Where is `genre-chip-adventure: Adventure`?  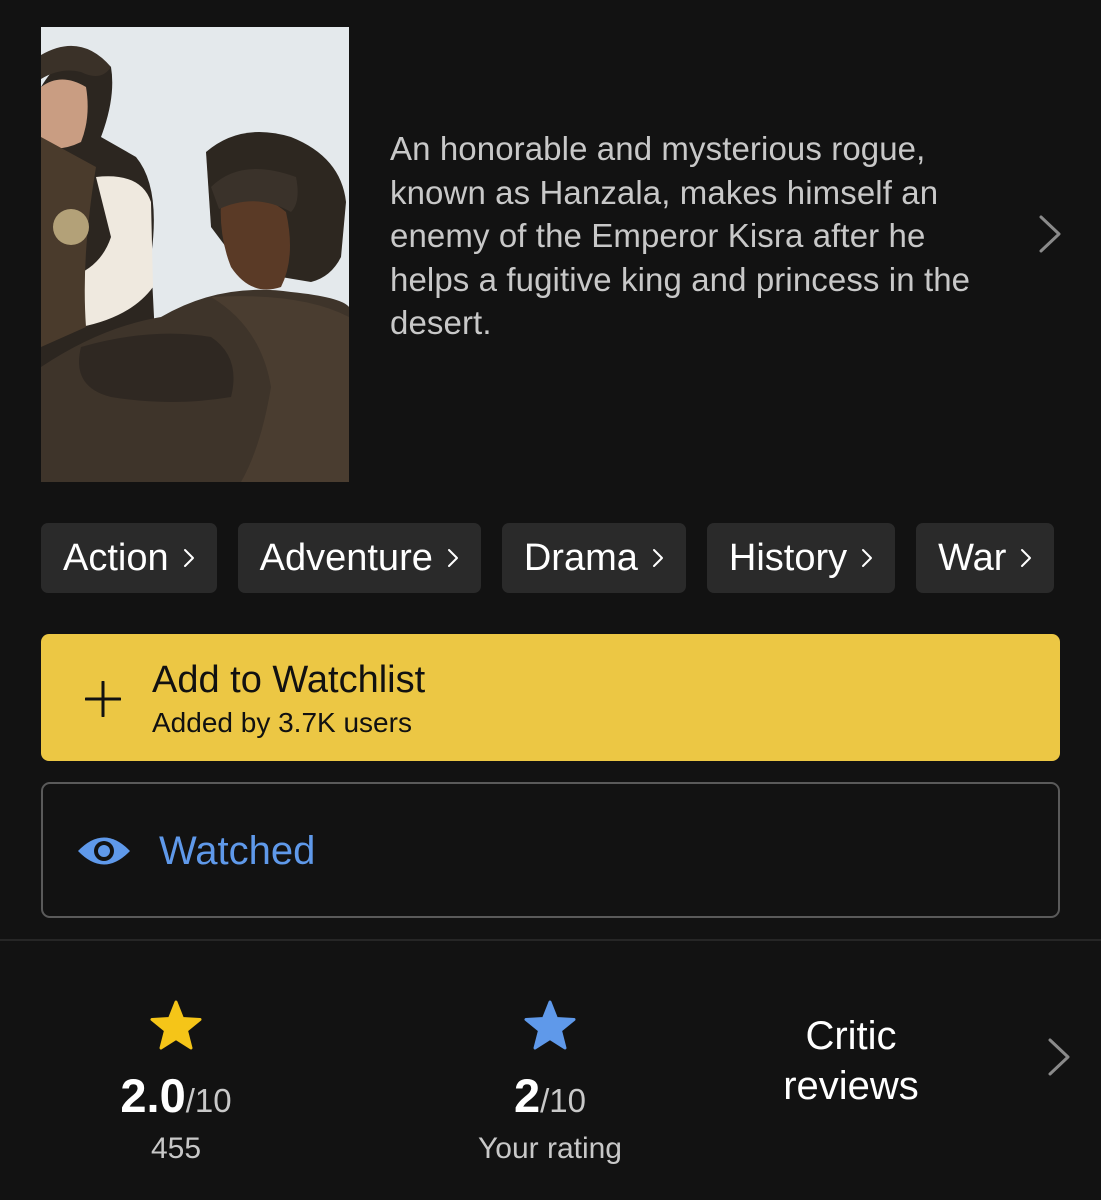
genre-chip-adventure: Adventure is located at coordinates (359, 558).